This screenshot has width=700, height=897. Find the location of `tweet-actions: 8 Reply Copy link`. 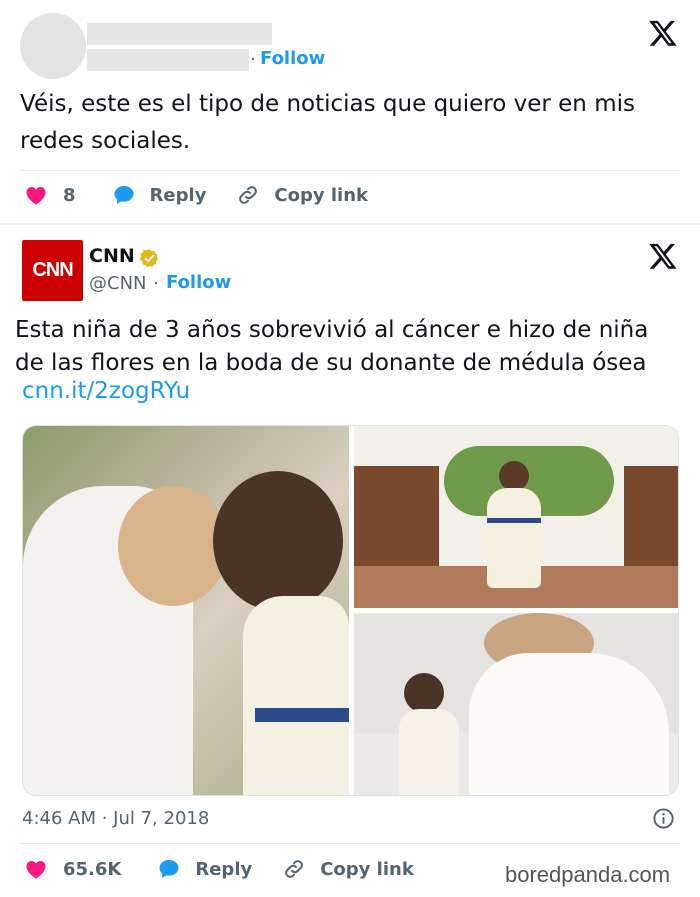

tweet-actions: 8 Reply Copy link is located at coordinates (196, 195).